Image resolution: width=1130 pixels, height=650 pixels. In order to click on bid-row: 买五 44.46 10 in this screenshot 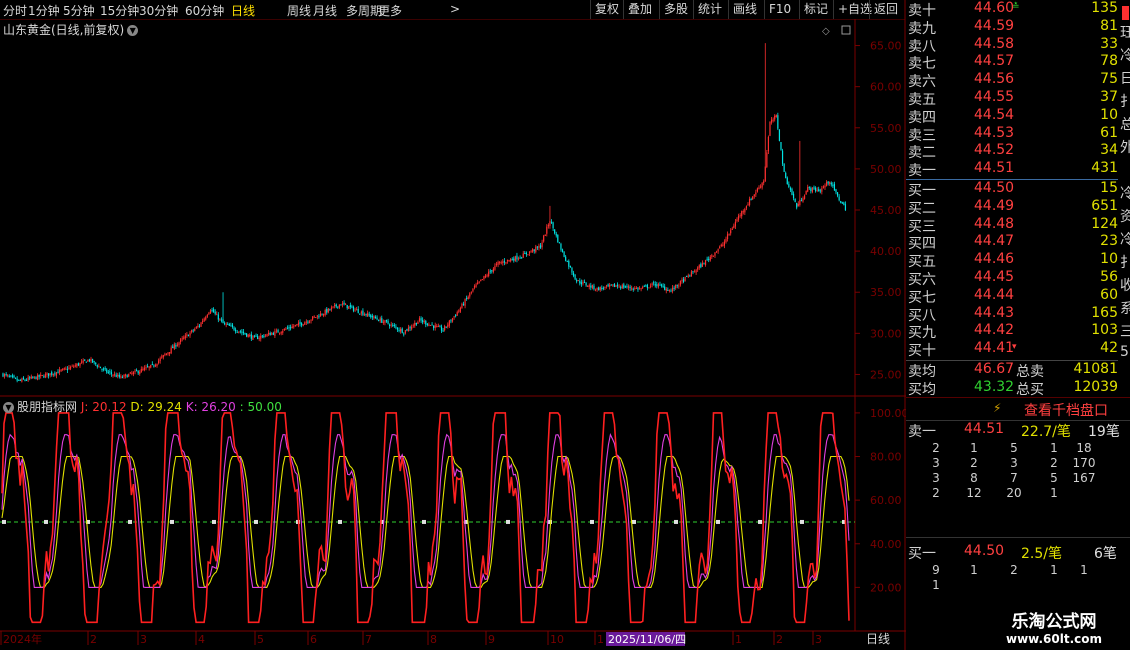, I will do `click(1012, 260)`.